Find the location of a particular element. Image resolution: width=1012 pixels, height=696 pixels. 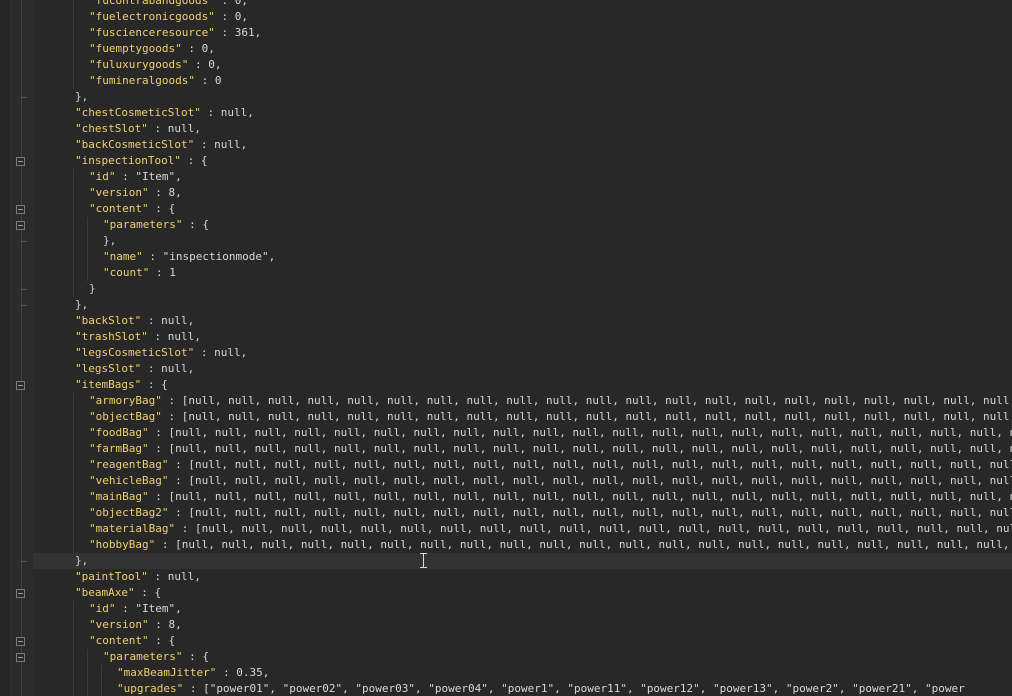

code-line: "fuelectronicgoods" : 0, is located at coordinates (522, 17).